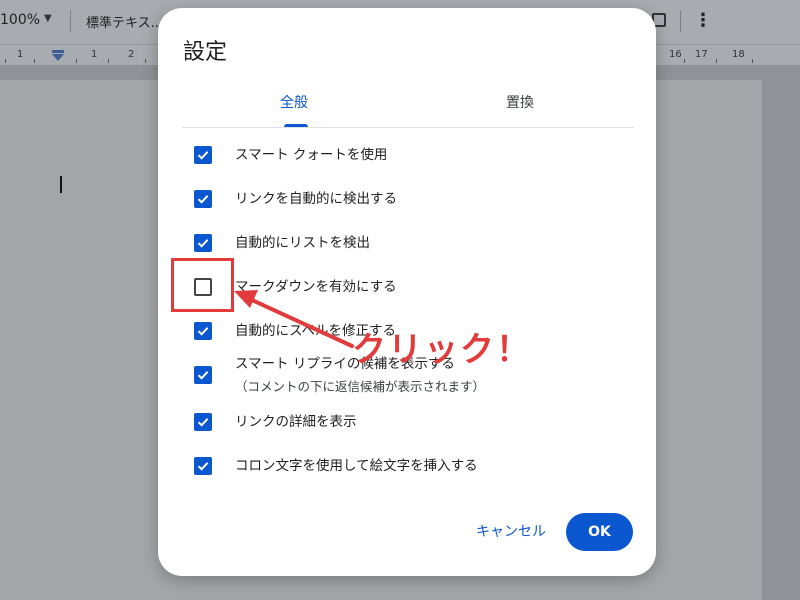 This screenshot has height=600, width=800. What do you see at coordinates (302, 243) in the screenshot?
I see `option-label: 自動的にリストを検出` at bounding box center [302, 243].